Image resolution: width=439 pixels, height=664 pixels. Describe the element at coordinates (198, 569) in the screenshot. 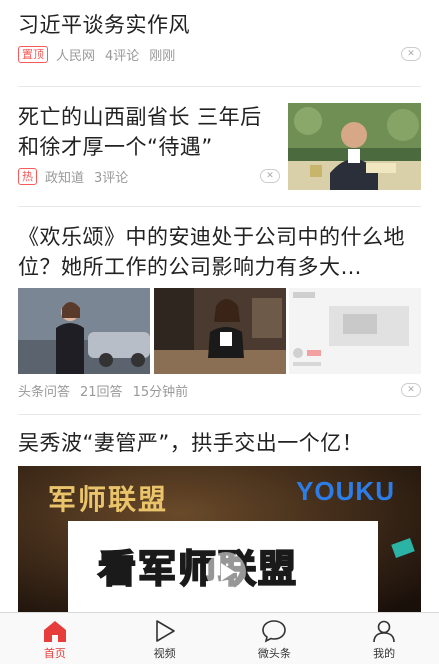

I see `video-banner: 看军师联盟` at that location.